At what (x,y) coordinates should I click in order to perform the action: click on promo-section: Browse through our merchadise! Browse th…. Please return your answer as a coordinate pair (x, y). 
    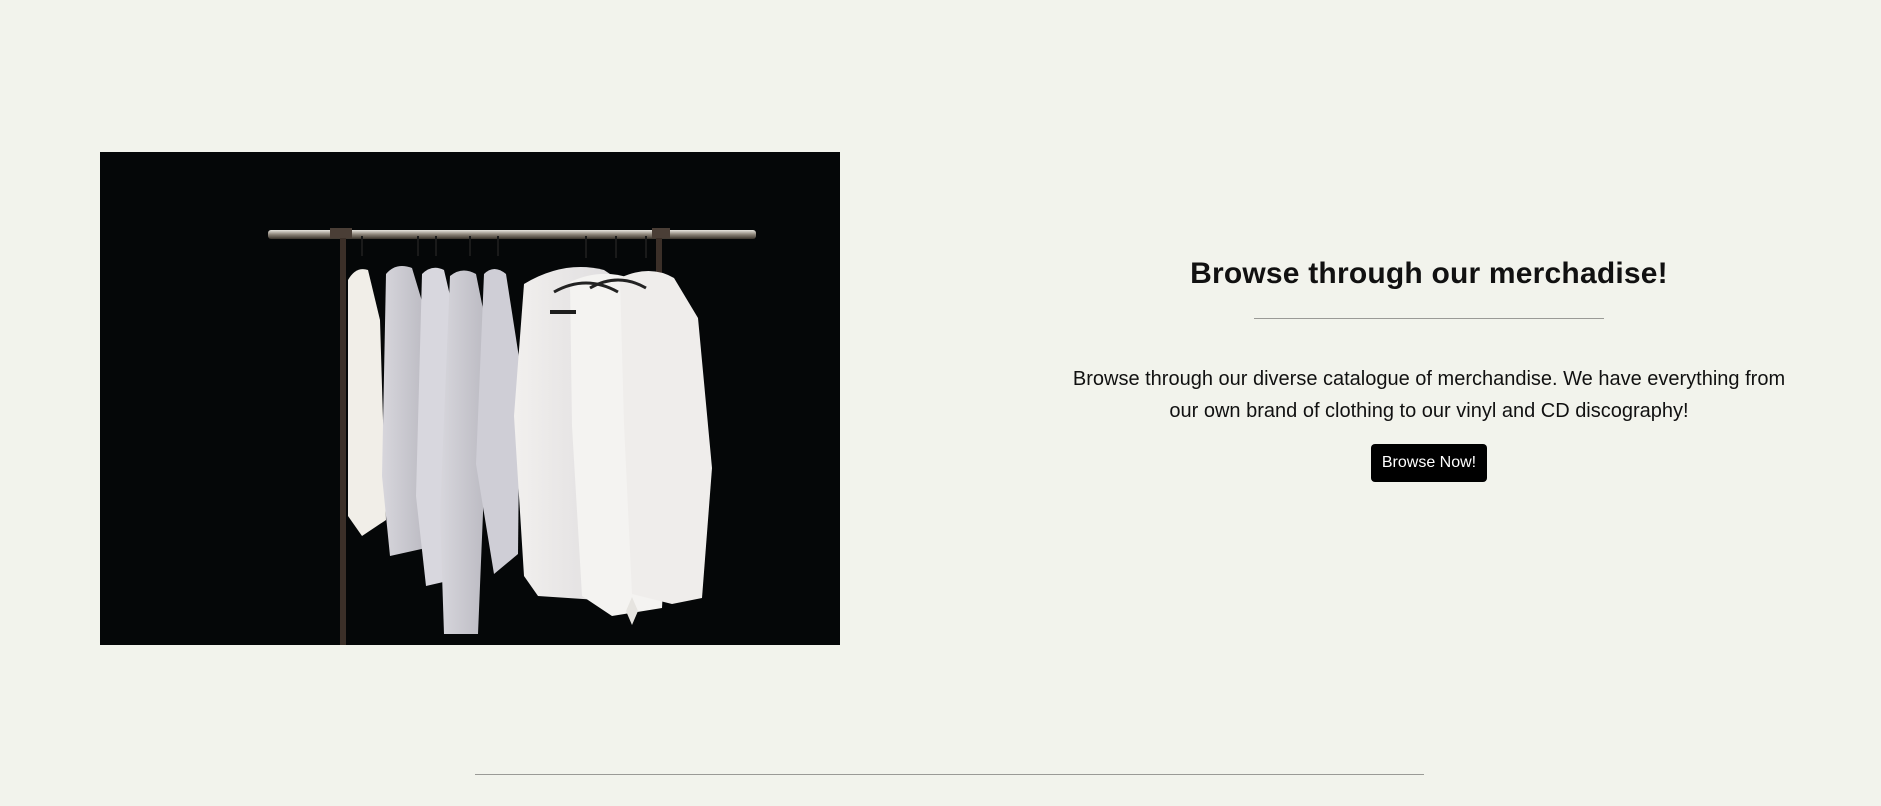
    Looking at the image, I should click on (1429, 356).